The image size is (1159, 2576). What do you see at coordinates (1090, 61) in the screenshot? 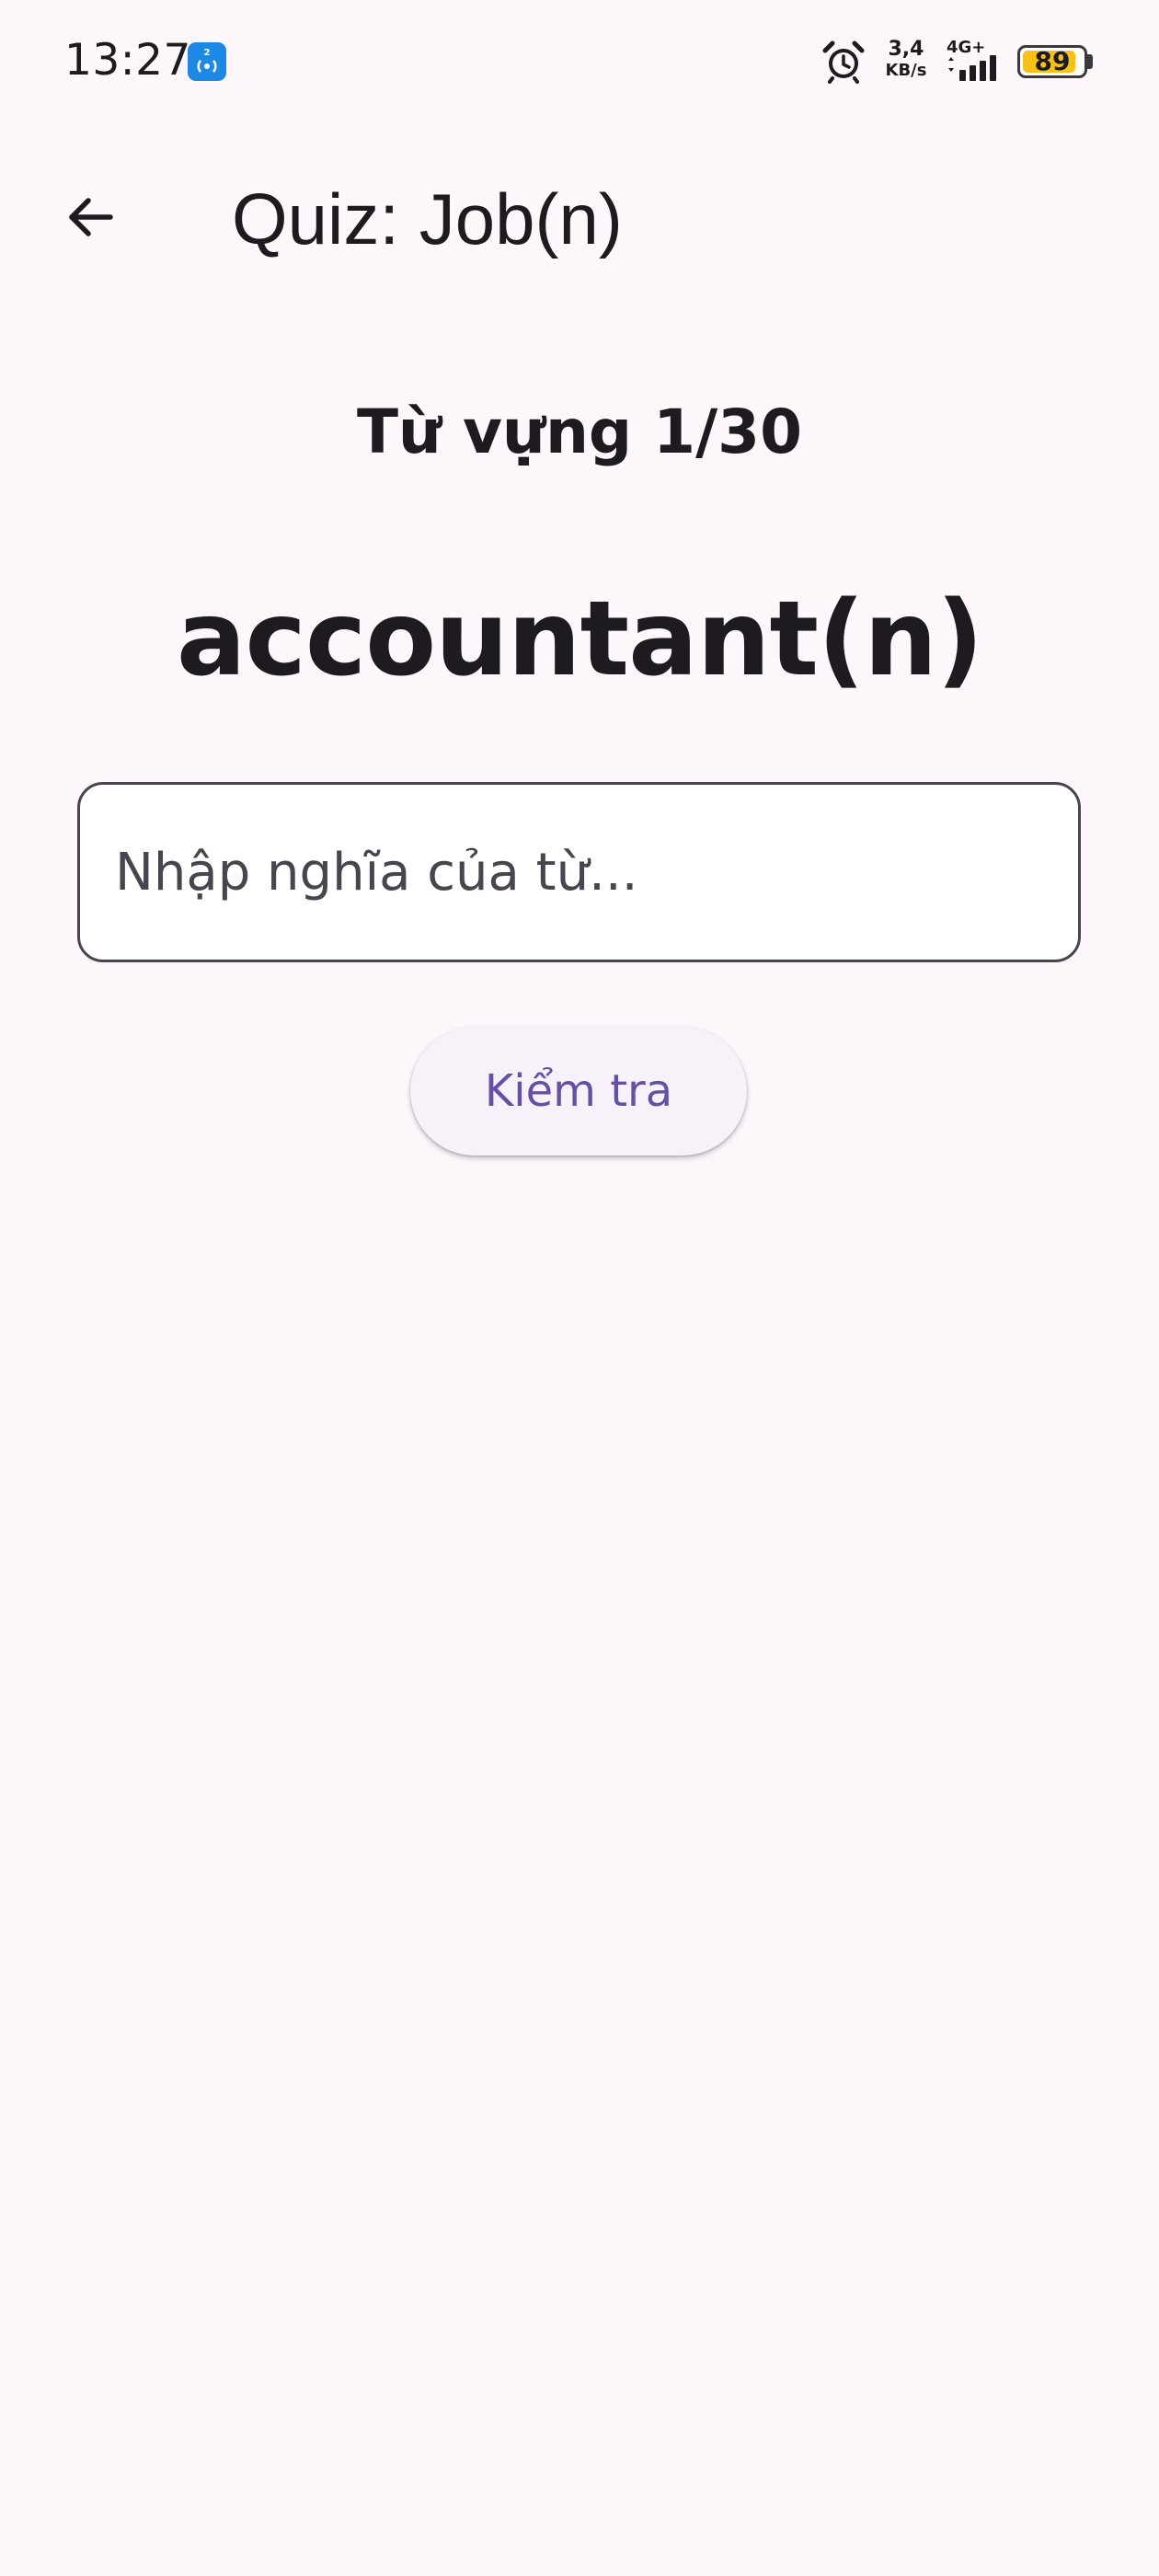
I see `battery-tip` at bounding box center [1090, 61].